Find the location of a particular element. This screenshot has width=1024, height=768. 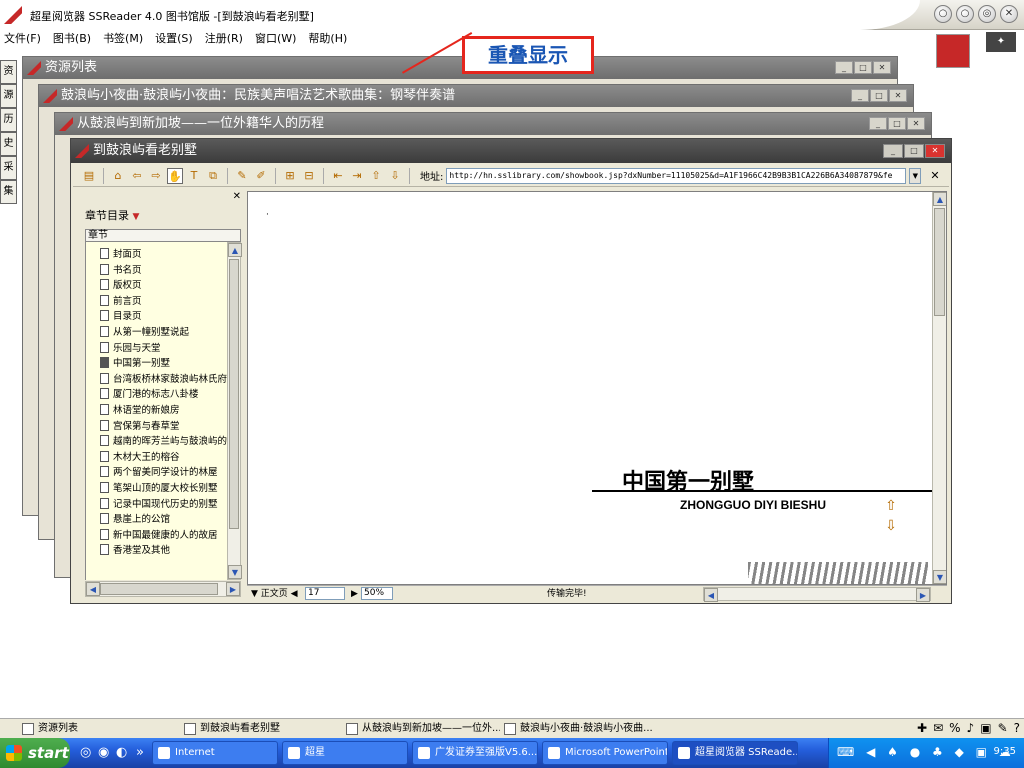

menu-window: 窗口(W) is located at coordinates (275, 39).